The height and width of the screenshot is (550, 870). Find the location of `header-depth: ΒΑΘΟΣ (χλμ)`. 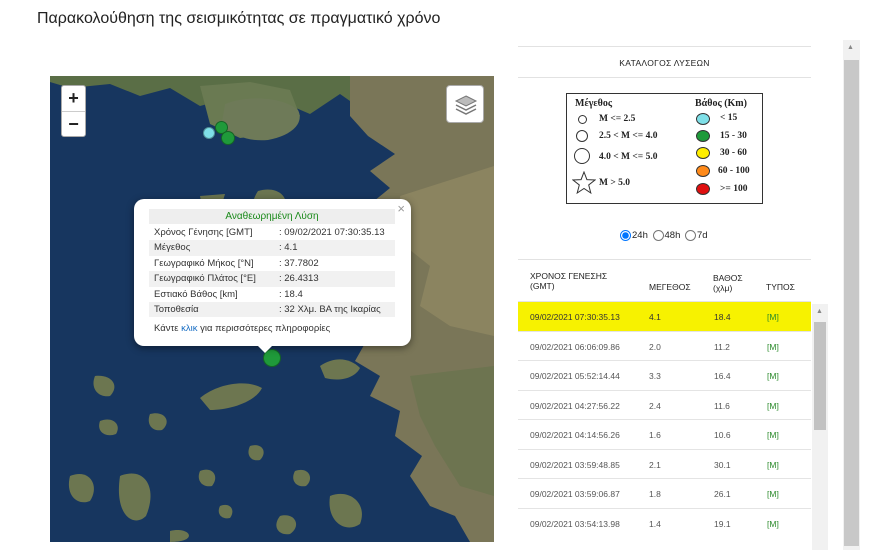

header-depth: ΒΑΘΟΣ (χλμ) is located at coordinates (733, 283).